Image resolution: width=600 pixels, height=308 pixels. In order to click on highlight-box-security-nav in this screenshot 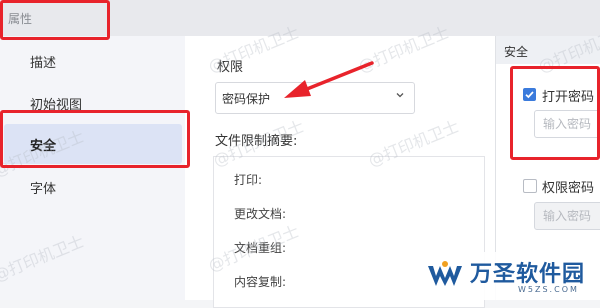, I will do `click(95, 139)`.